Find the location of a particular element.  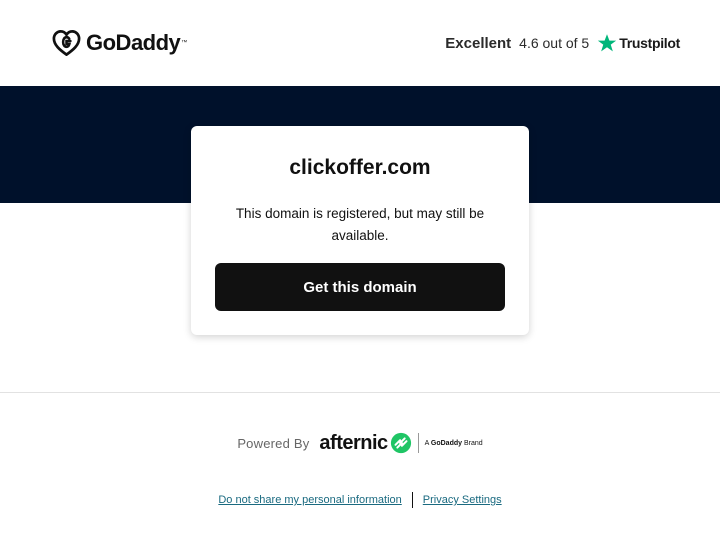

brand-tag-prefix: A is located at coordinates (426, 443).